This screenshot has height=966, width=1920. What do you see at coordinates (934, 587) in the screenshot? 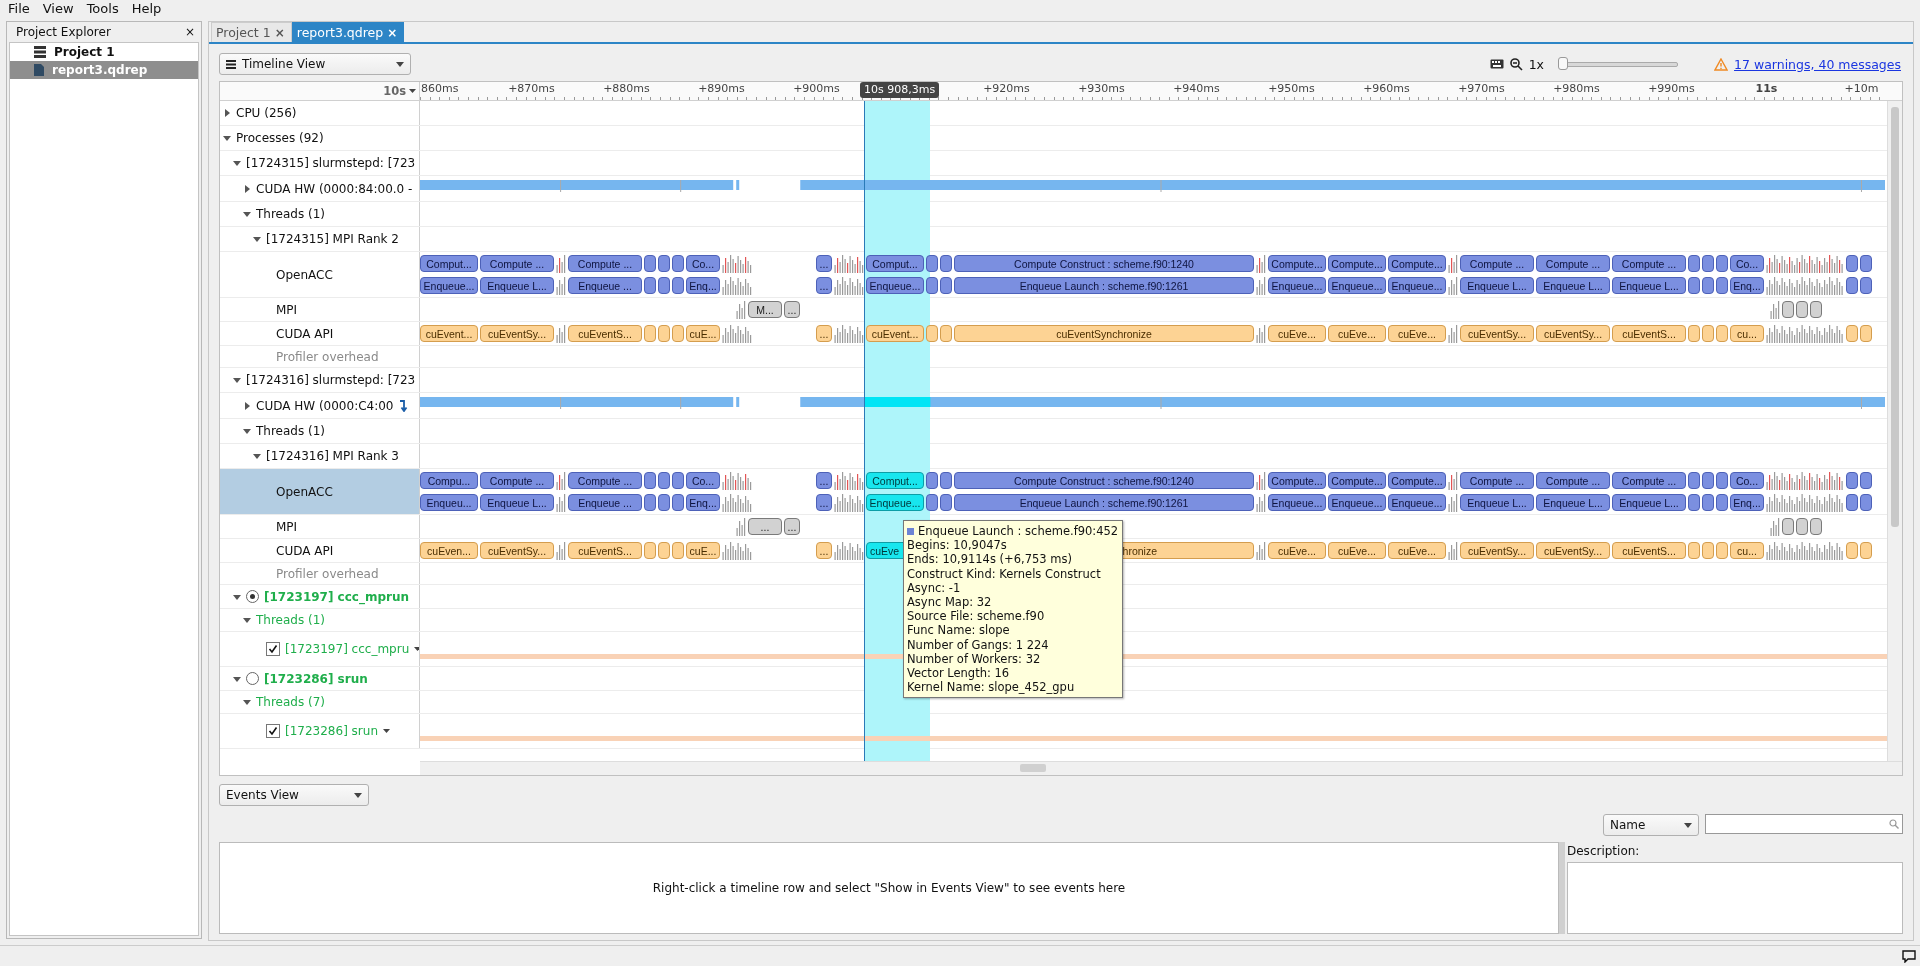
I see `tooltip-line: Async: -1` at bounding box center [934, 587].